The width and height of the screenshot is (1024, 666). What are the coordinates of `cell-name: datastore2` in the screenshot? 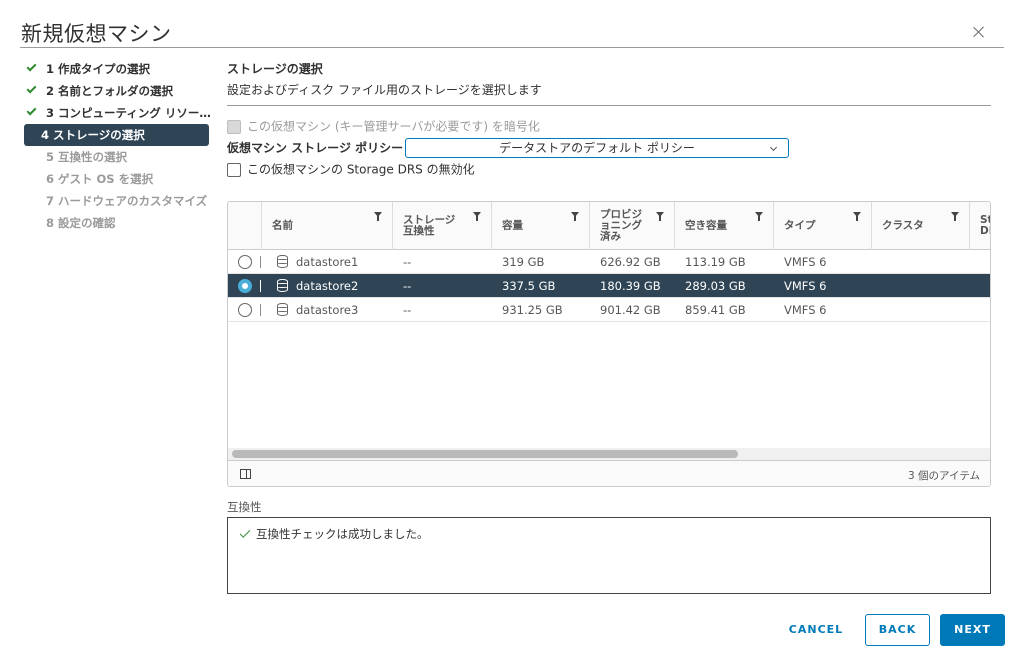 It's located at (327, 286).